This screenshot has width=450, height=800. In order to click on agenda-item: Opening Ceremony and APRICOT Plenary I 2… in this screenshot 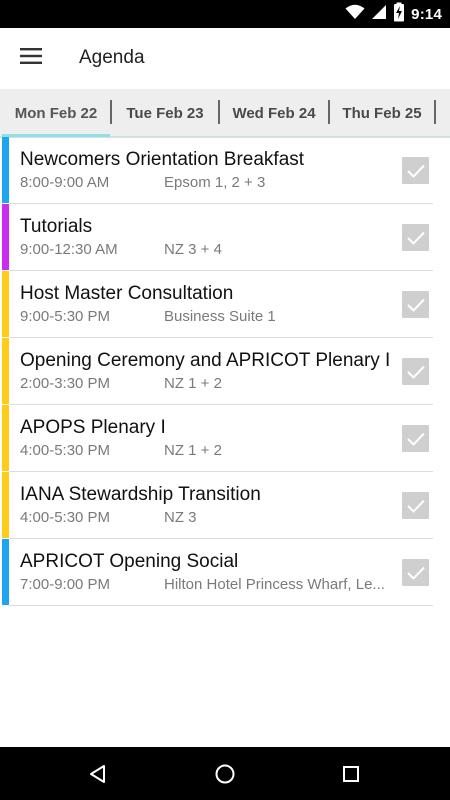, I will do `click(225, 371)`.